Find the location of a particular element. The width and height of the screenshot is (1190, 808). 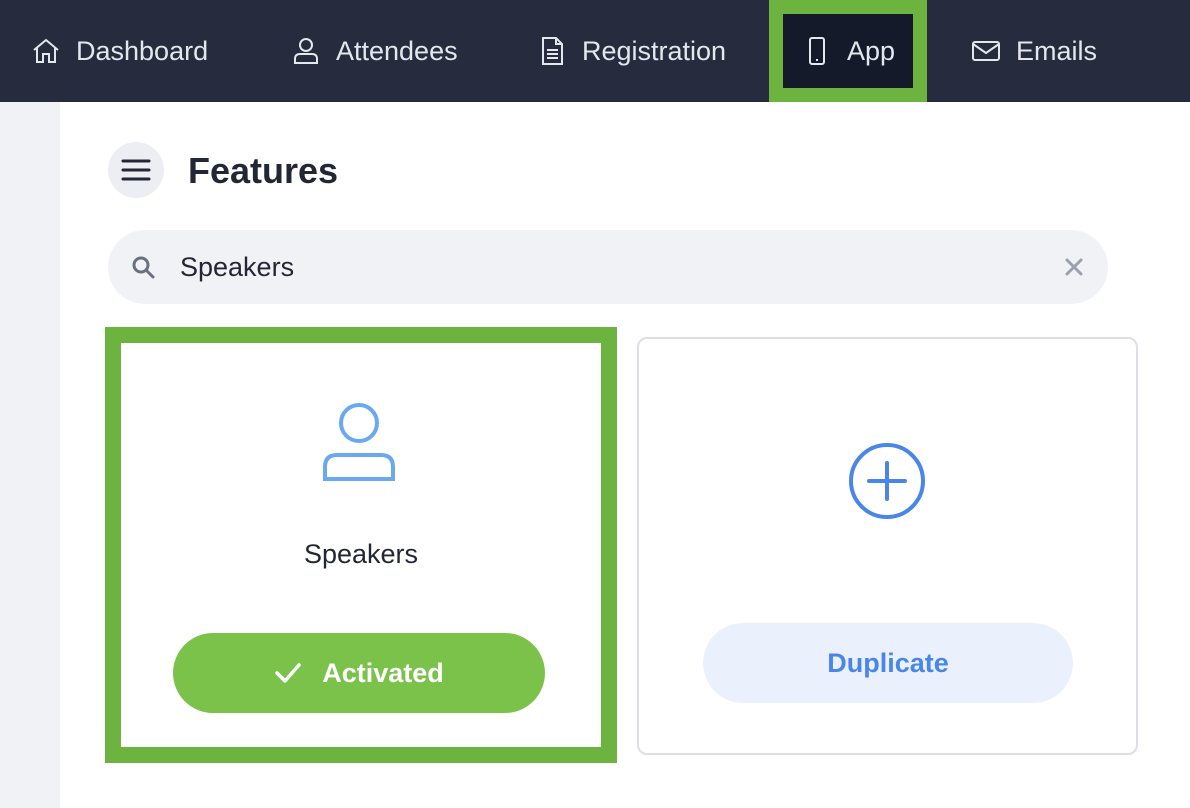

feature-card-label: Speakers is located at coordinates (361, 554).